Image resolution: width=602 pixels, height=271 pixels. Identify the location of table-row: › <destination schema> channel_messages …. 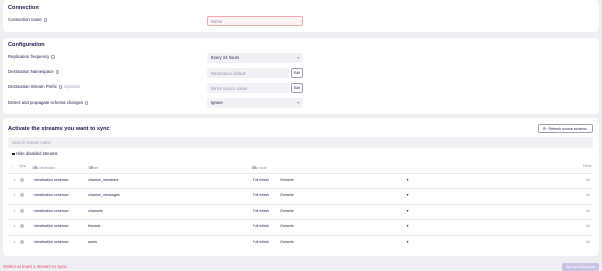
(300, 194).